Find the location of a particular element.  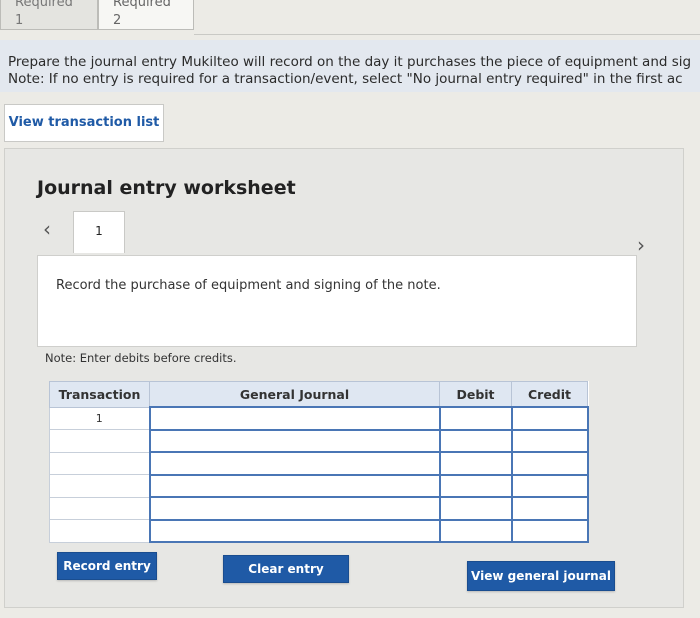

view-transaction-list-button: View transaction list is located at coordinates (84, 123).